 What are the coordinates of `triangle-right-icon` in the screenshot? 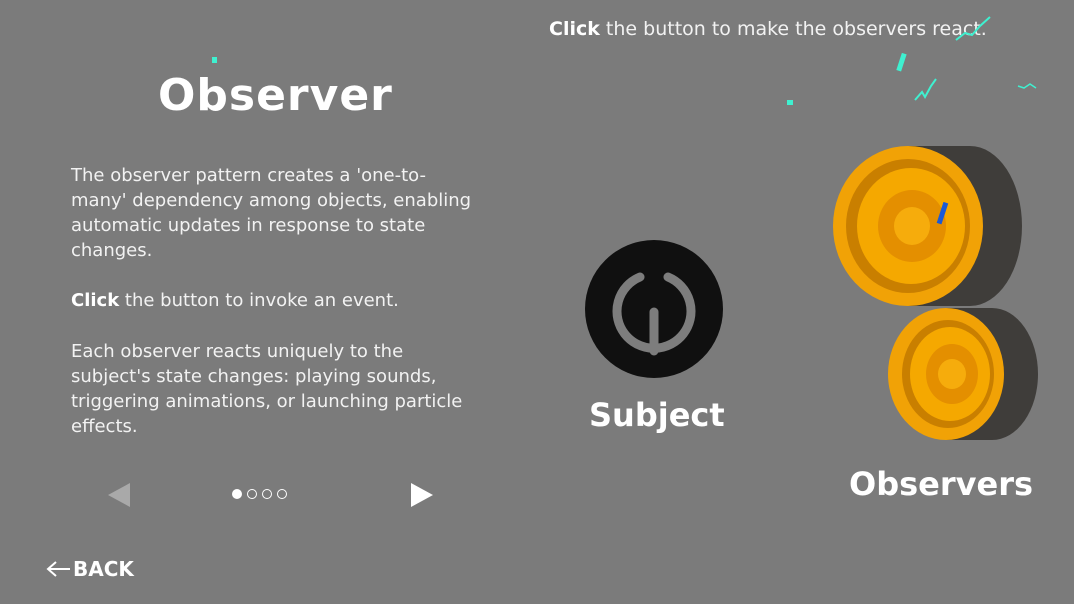 It's located at (422, 495).